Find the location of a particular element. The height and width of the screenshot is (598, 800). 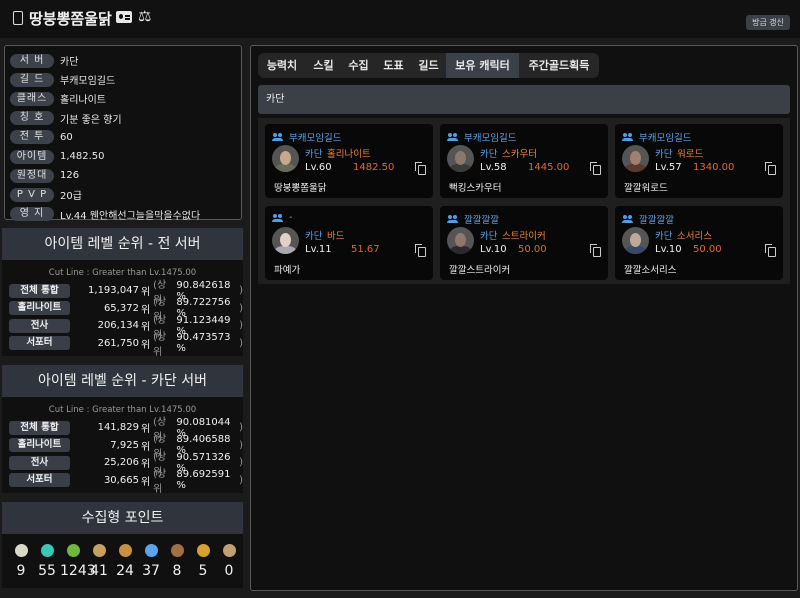

rank-number: 141,829 is located at coordinates (118, 428).